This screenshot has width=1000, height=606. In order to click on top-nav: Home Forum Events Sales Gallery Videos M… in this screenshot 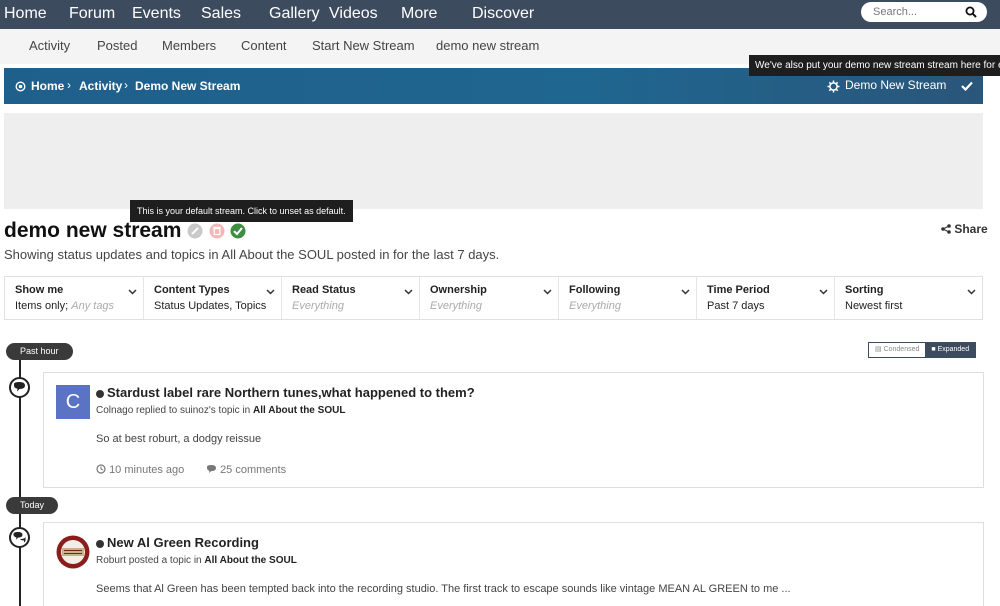, I will do `click(500, 14)`.